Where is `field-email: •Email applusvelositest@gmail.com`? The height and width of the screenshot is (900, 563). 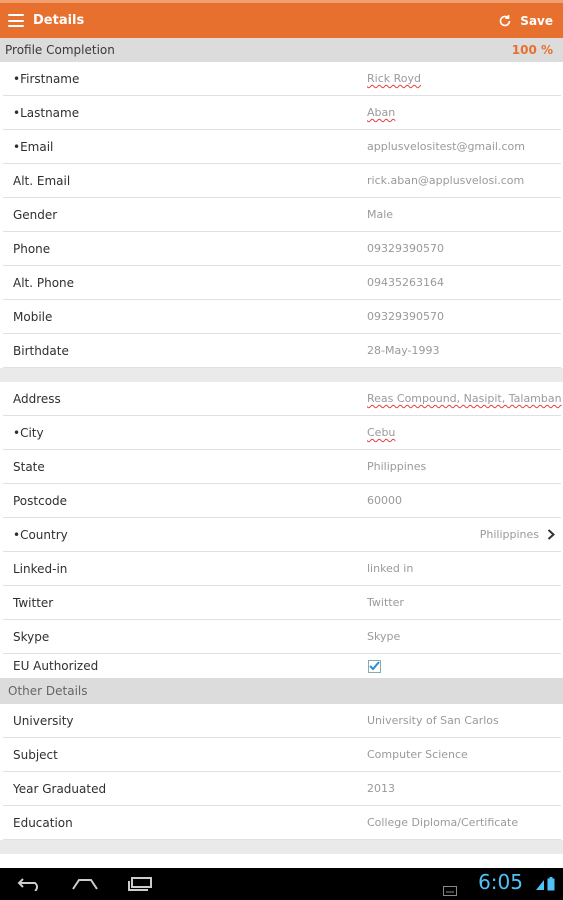 field-email: •Email applusvelositest@gmail.com is located at coordinates (282, 147).